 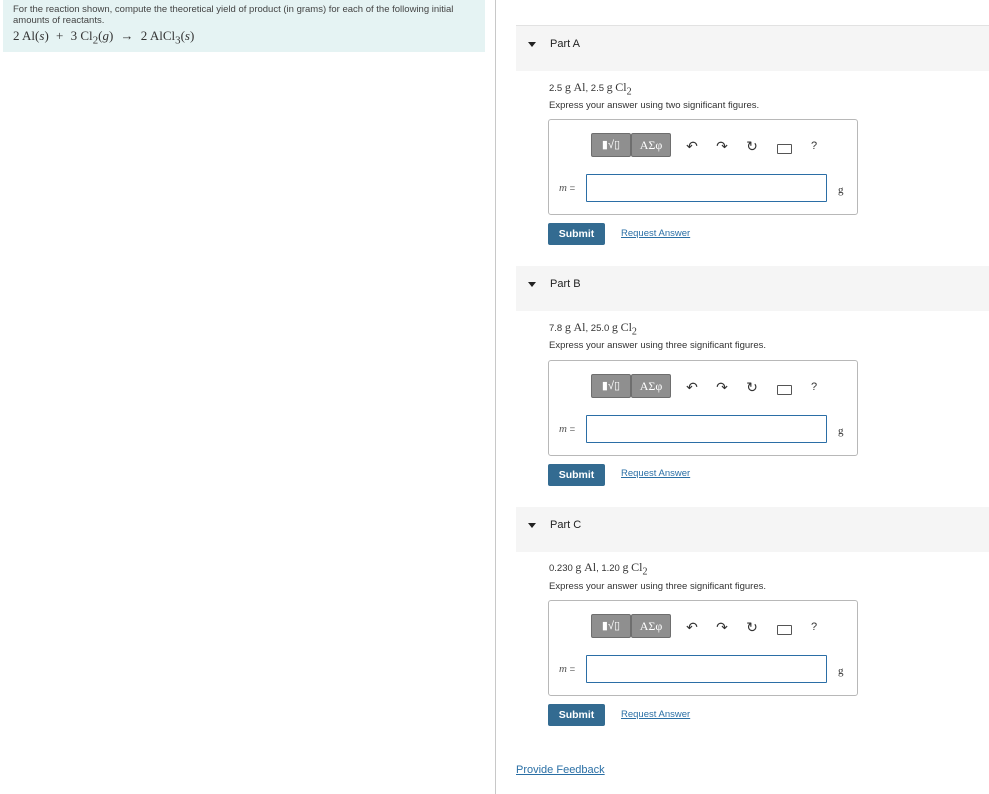 I want to click on given-amounts: 7.8 g Al, 25.0 g Cl2, so click(x=593, y=329).